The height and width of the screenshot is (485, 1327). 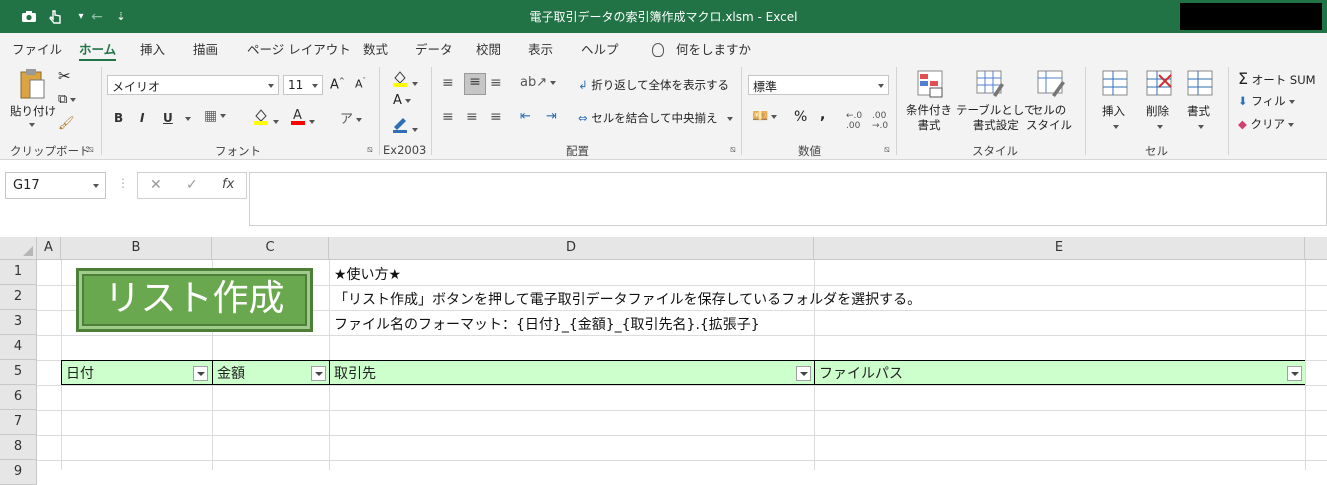 I want to click on row-header-1: 1, so click(x=18, y=272).